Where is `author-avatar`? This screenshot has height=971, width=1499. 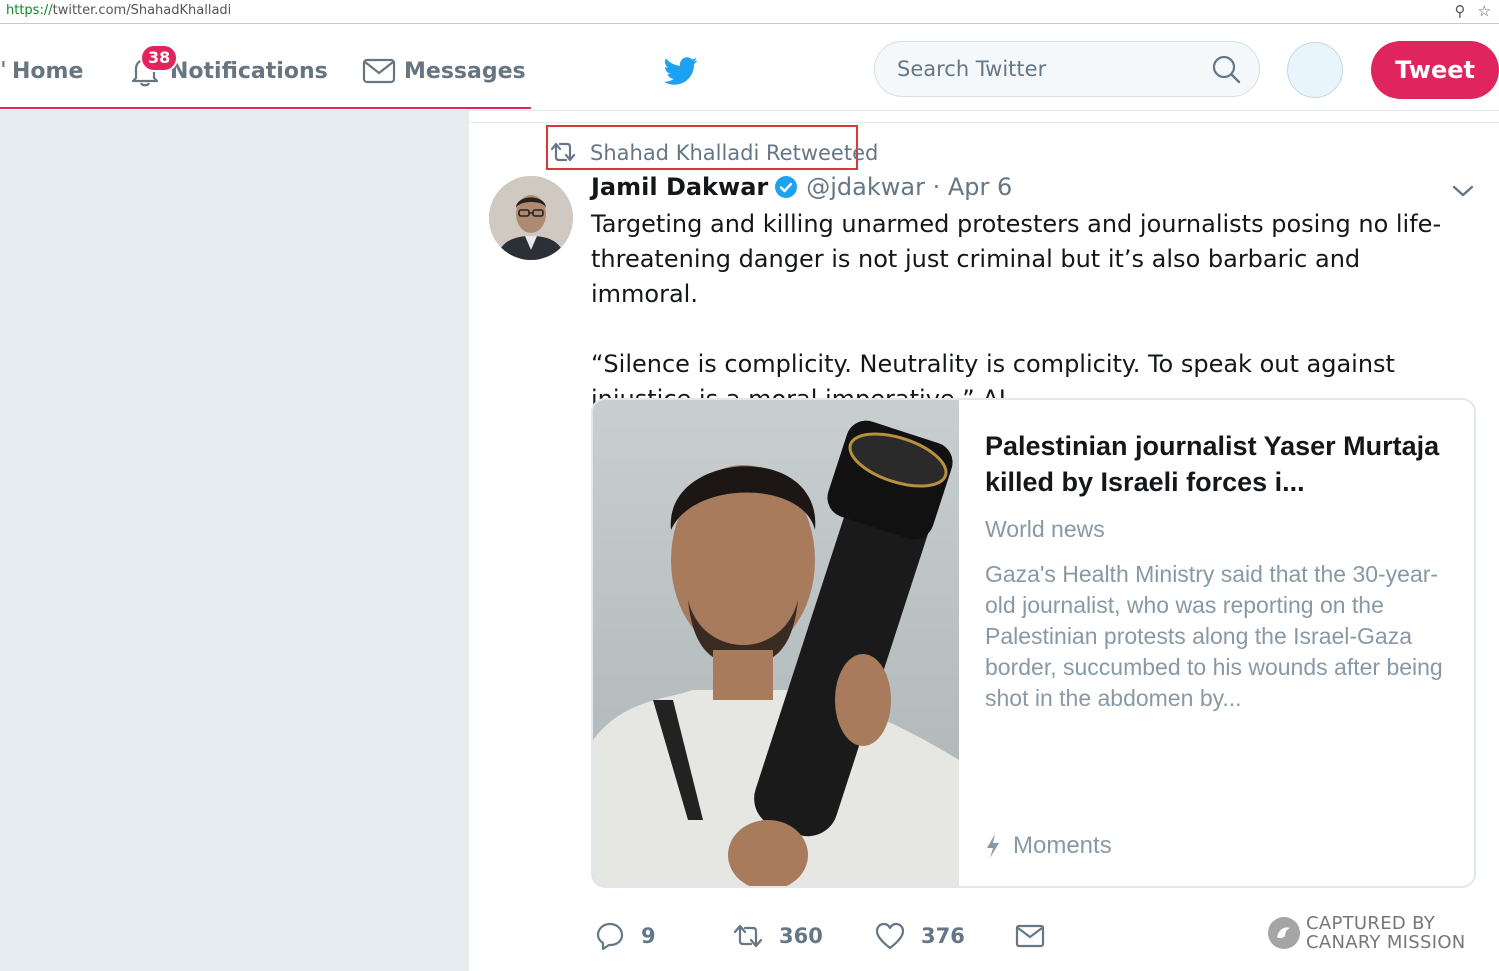 author-avatar is located at coordinates (531, 218).